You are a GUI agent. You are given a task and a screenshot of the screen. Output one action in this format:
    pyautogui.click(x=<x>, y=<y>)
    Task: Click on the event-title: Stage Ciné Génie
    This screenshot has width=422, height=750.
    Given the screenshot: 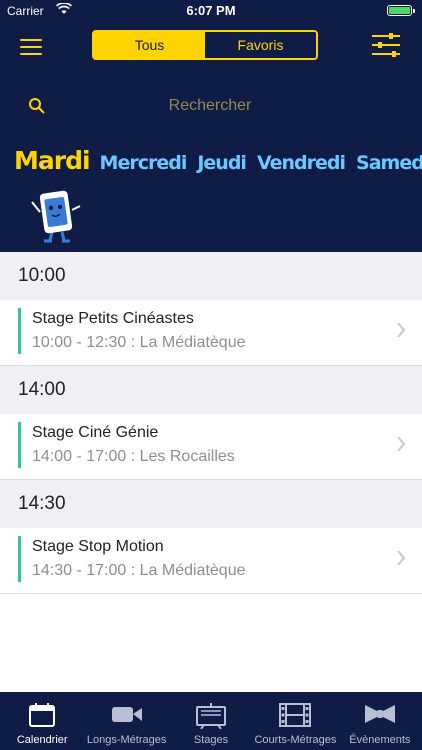 What is the action you would take?
    pyautogui.click(x=95, y=432)
    